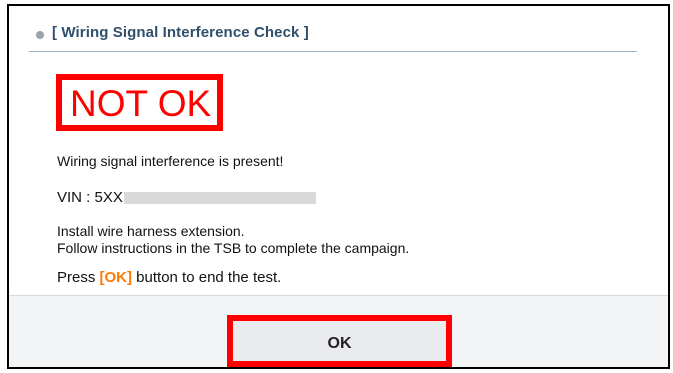 Image resolution: width=673 pixels, height=373 pixels. What do you see at coordinates (180, 32) in the screenshot?
I see `dialog-title: [ Wiring Signal Interference Check ]` at bounding box center [180, 32].